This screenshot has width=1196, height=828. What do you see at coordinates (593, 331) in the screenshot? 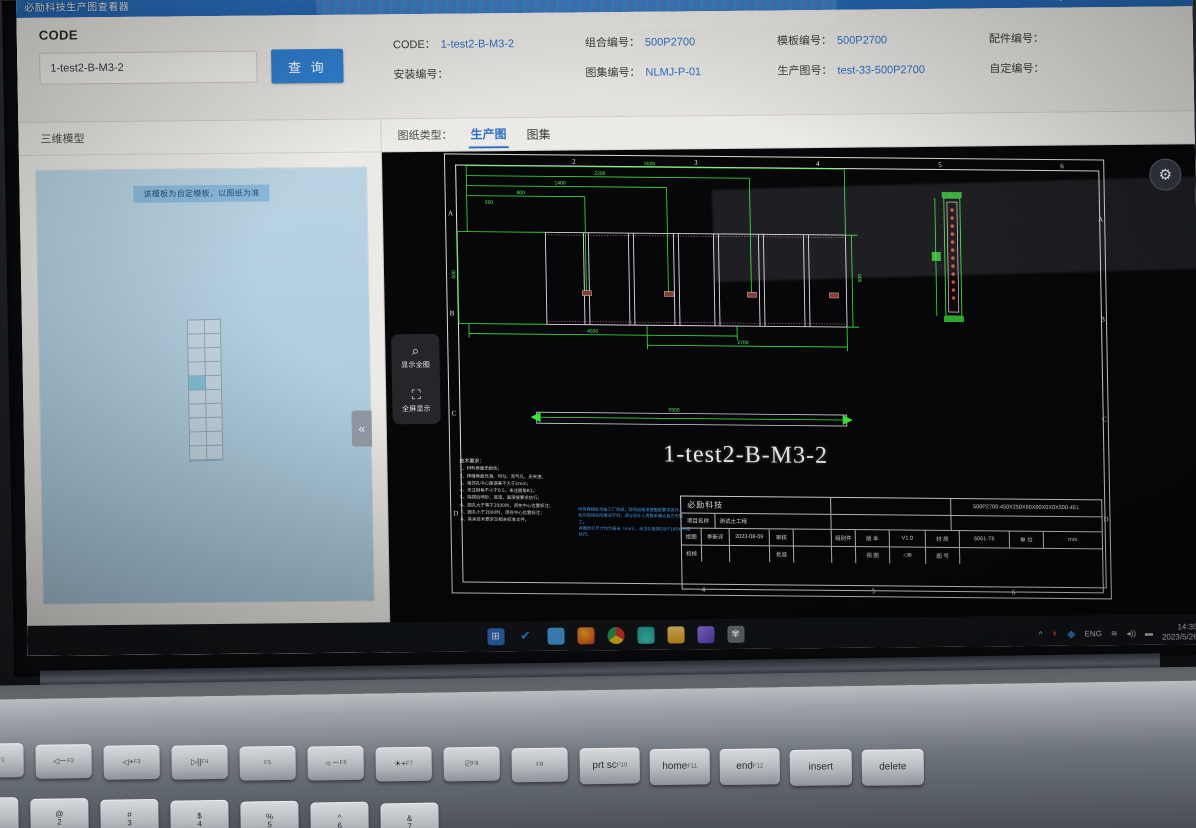
I see `dim-4500: 4500` at bounding box center [593, 331].